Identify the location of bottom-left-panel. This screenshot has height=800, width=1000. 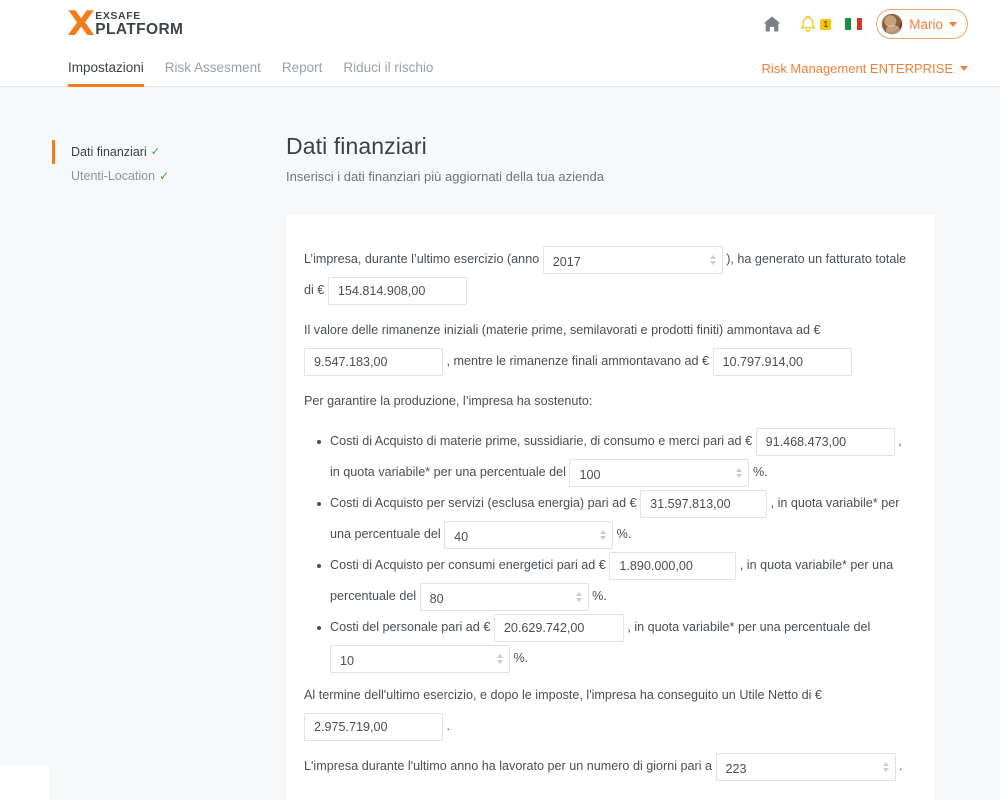
(24, 782).